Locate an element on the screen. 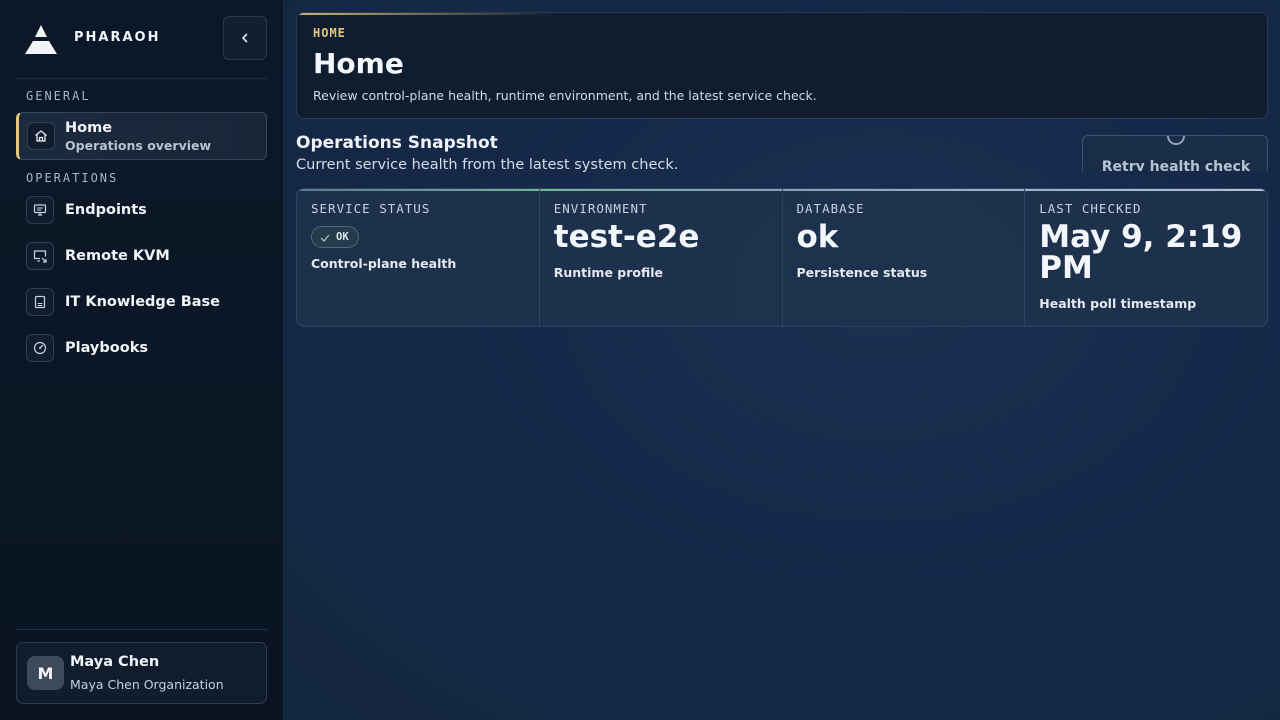  stat-caption: Control-plane health is located at coordinates (384, 263).